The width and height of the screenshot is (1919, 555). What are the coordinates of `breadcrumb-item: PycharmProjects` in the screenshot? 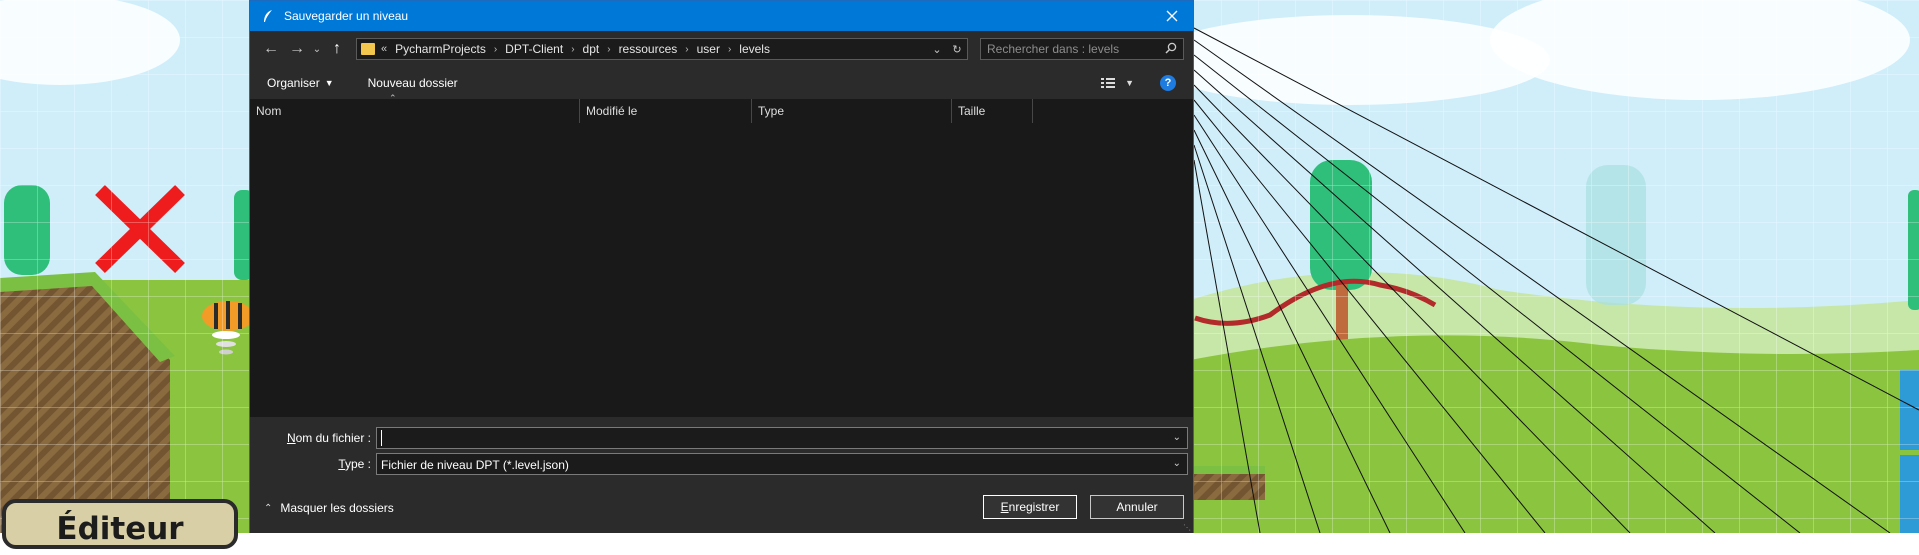 It's located at (440, 49).